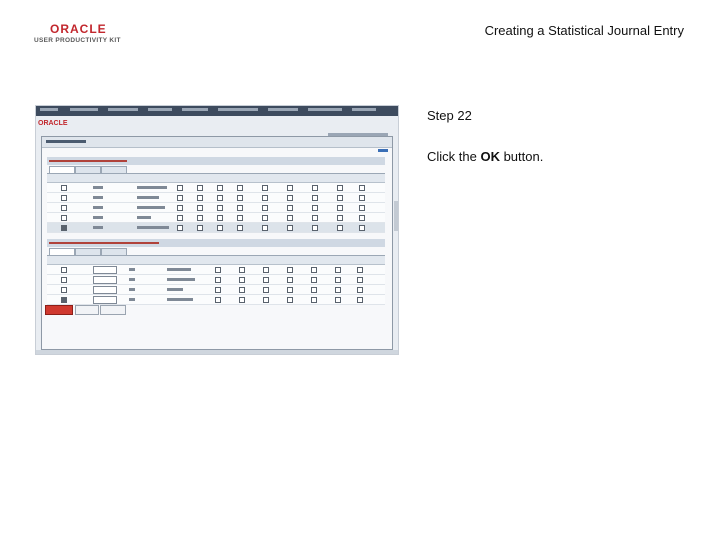 The height and width of the screenshot is (540, 720). Describe the element at coordinates (521, 156) in the screenshot. I see `instruction-text-end: button.` at that location.